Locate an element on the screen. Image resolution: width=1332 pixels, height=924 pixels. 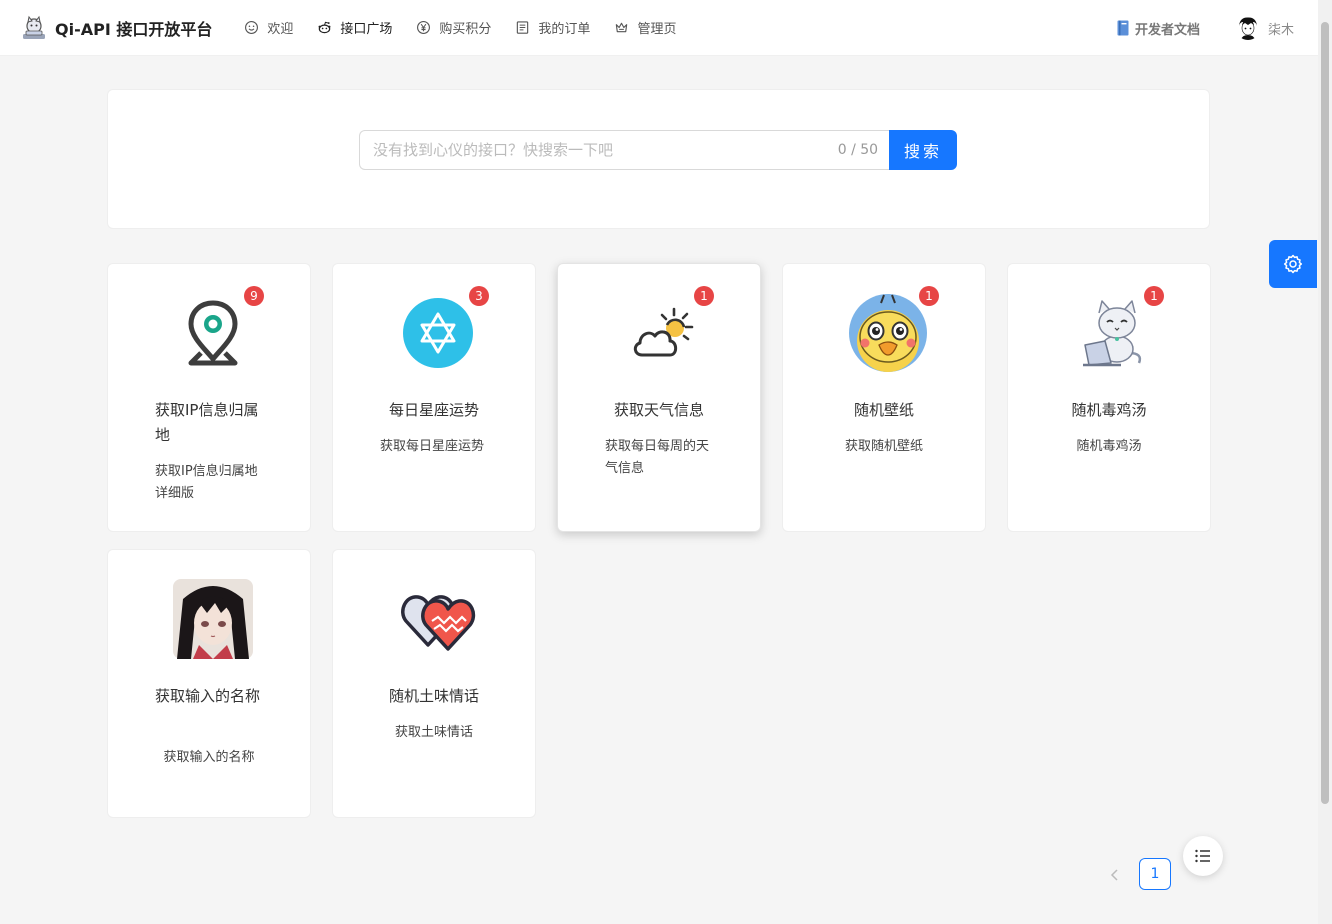
pagination-prev-button is located at coordinates (1115, 875).